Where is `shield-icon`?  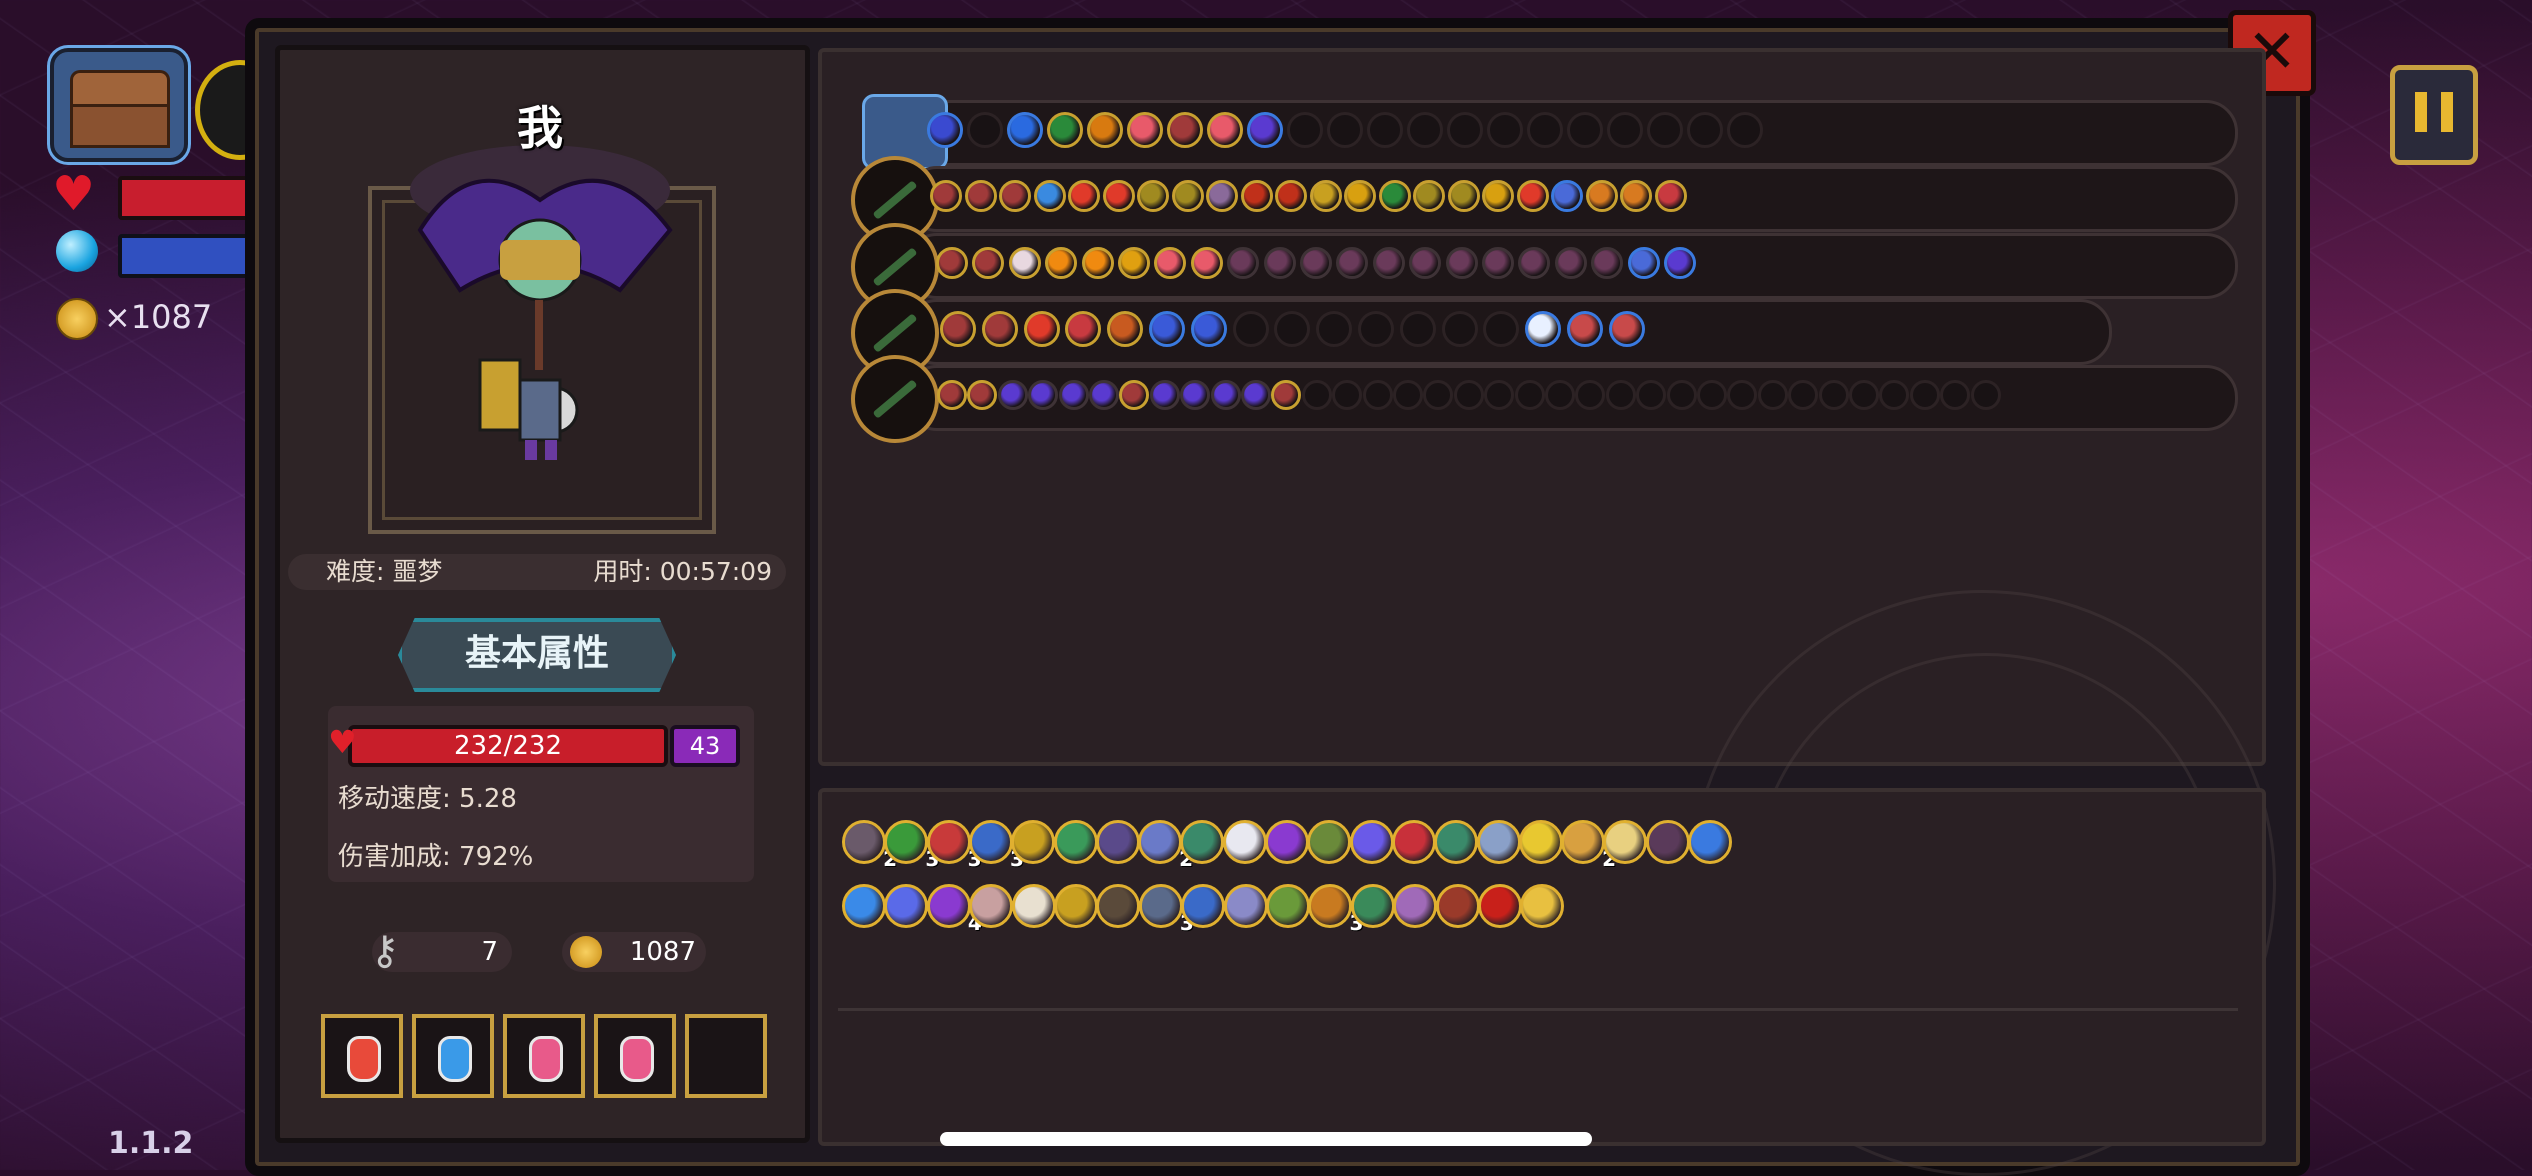
shield-icon is located at coordinates (1543, 329).